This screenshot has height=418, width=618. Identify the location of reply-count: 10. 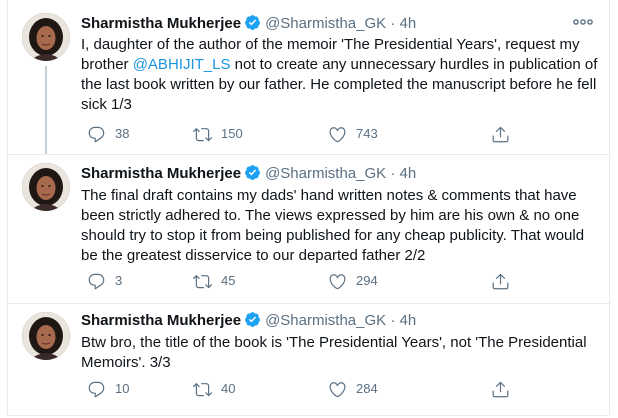
(122, 388).